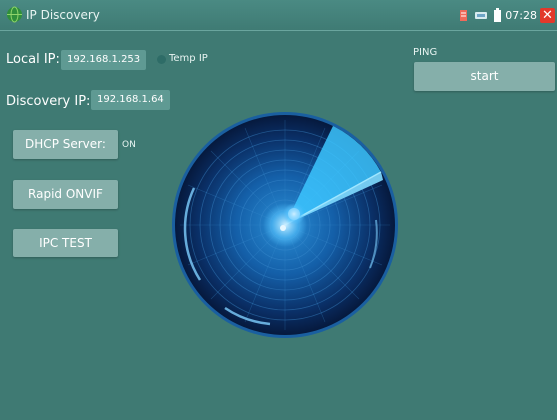 The width and height of the screenshot is (557, 420). Describe the element at coordinates (63, 15) in the screenshot. I see `app-title: IP Discovery` at that location.